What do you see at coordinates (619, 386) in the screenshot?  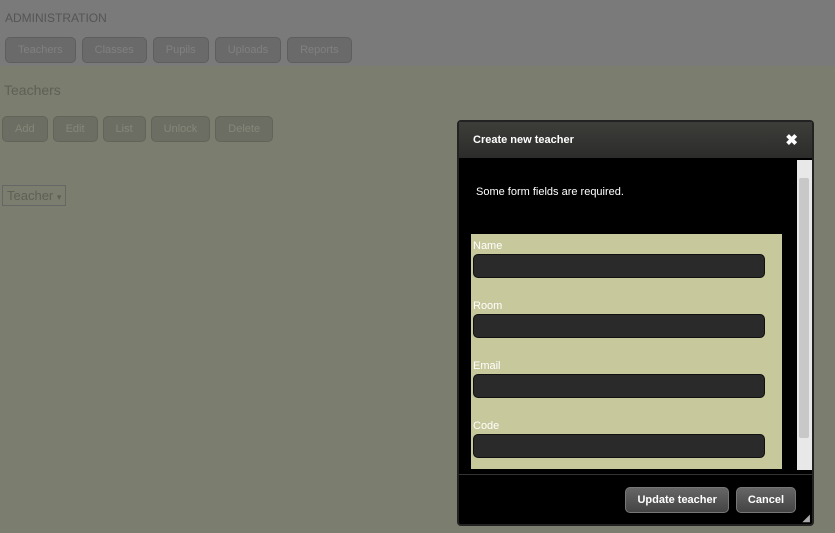 I see `email-input` at bounding box center [619, 386].